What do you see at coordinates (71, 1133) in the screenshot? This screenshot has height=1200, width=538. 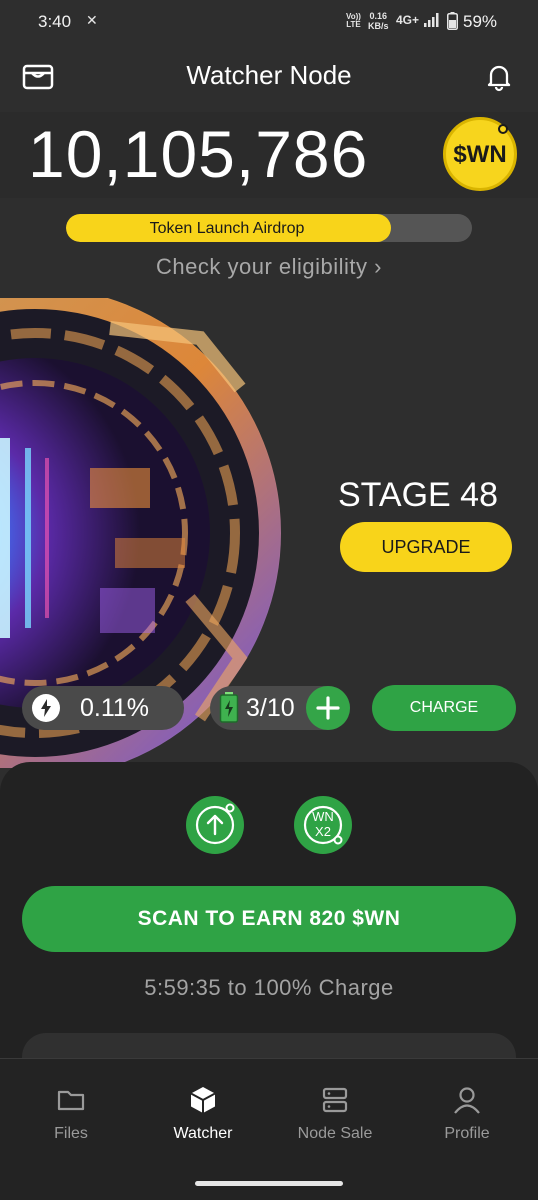 I see `nav-label-files: Files` at bounding box center [71, 1133].